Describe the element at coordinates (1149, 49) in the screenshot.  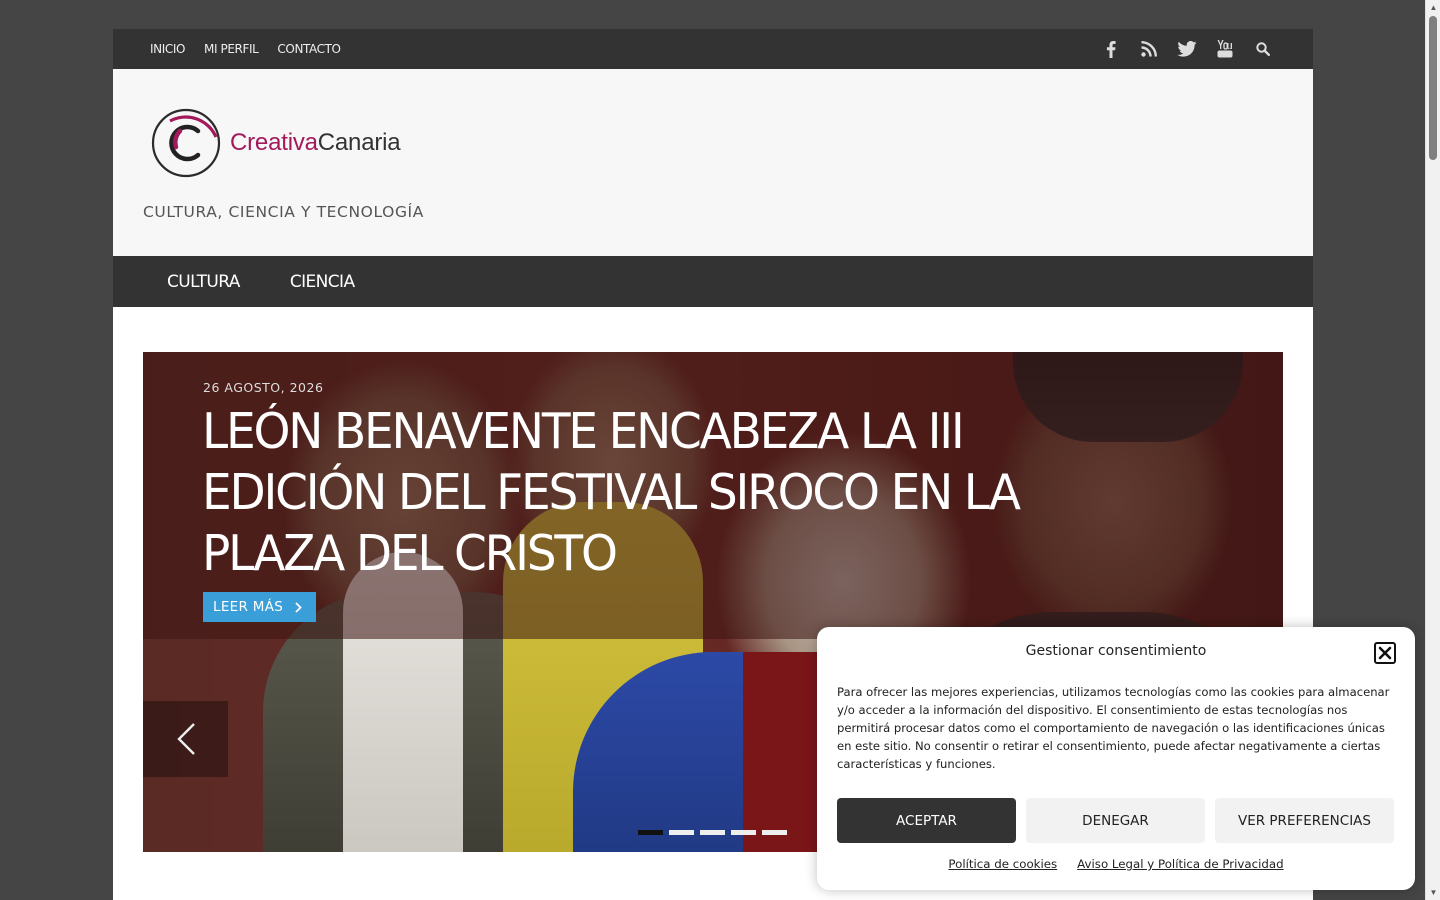
I see `rss-icon` at that location.